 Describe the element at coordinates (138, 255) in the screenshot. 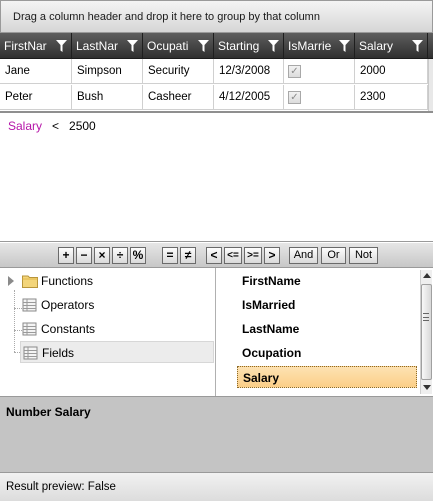

I see `modulo-button: %` at that location.